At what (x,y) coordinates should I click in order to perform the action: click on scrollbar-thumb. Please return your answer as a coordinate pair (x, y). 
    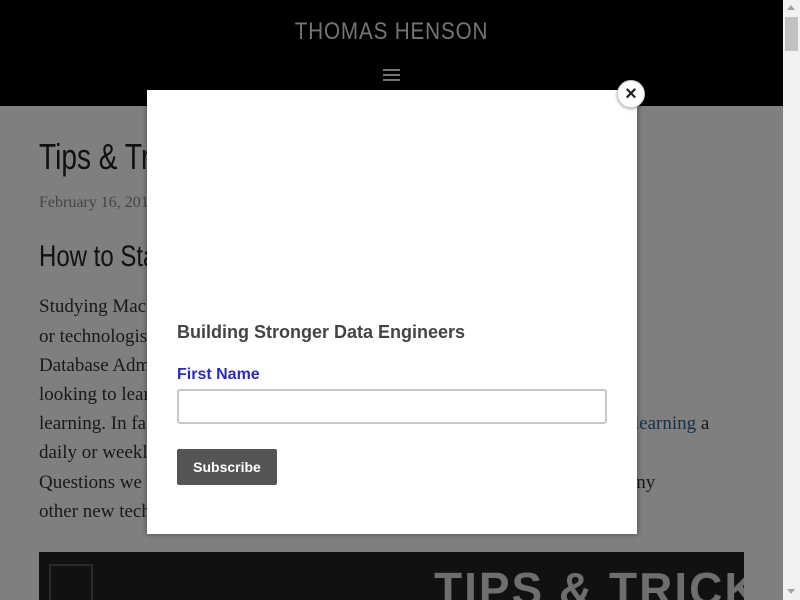
    Looking at the image, I should click on (791, 34).